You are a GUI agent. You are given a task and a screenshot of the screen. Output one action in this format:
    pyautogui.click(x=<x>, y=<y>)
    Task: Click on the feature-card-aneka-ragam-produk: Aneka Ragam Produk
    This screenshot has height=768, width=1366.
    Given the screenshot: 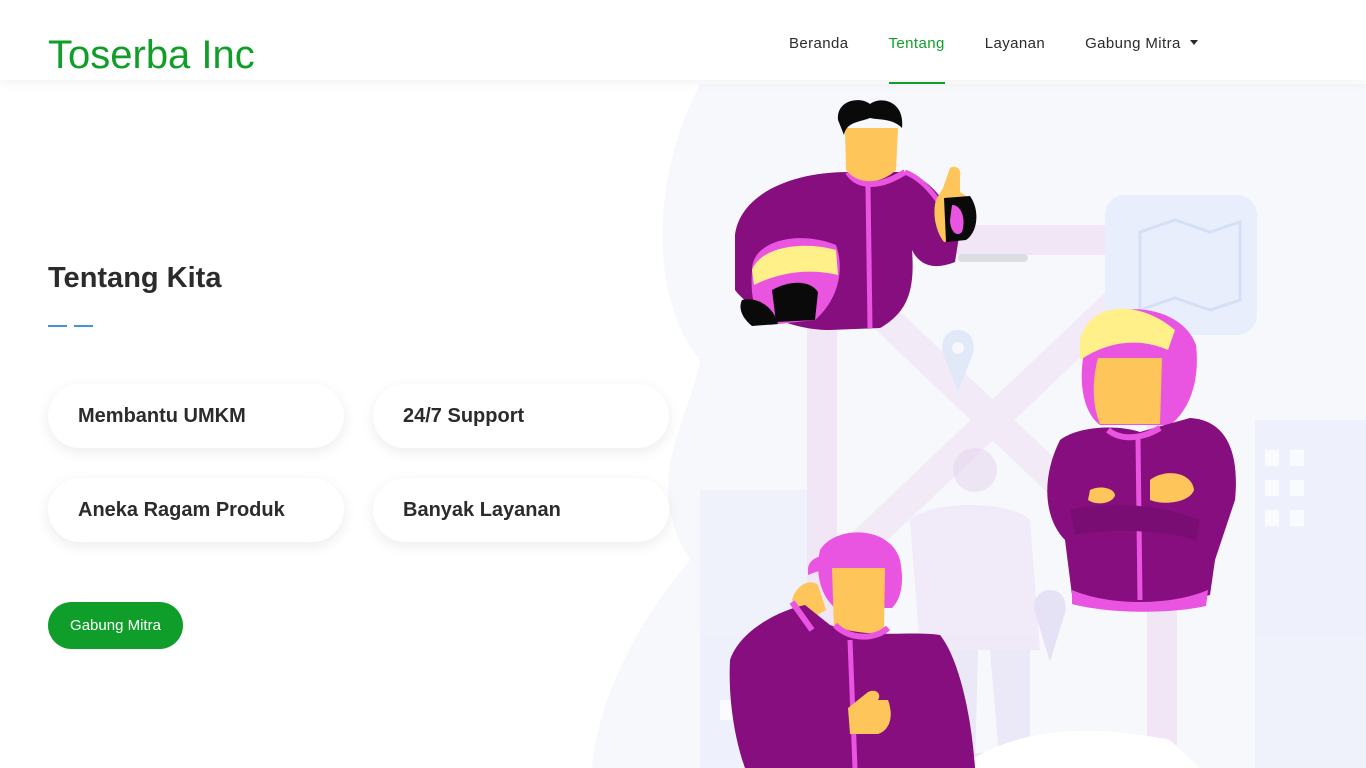 What is the action you would take?
    pyautogui.click(x=196, y=510)
    